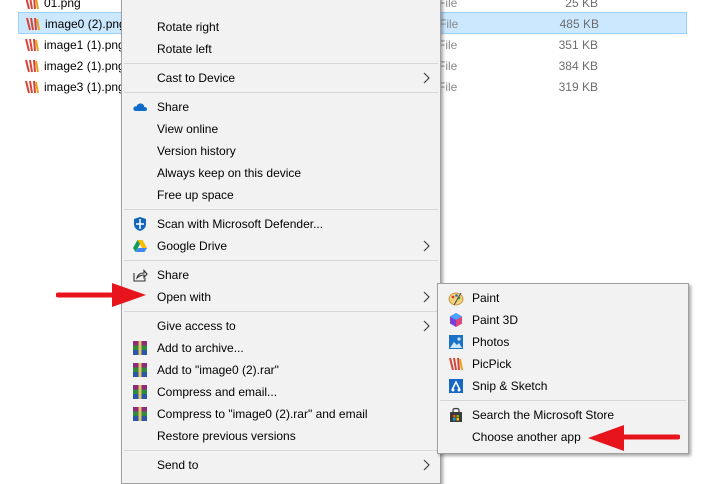 Image resolution: width=728 pixels, height=484 pixels. What do you see at coordinates (184, 49) in the screenshot?
I see `menu-item-label: Rotate left` at bounding box center [184, 49].